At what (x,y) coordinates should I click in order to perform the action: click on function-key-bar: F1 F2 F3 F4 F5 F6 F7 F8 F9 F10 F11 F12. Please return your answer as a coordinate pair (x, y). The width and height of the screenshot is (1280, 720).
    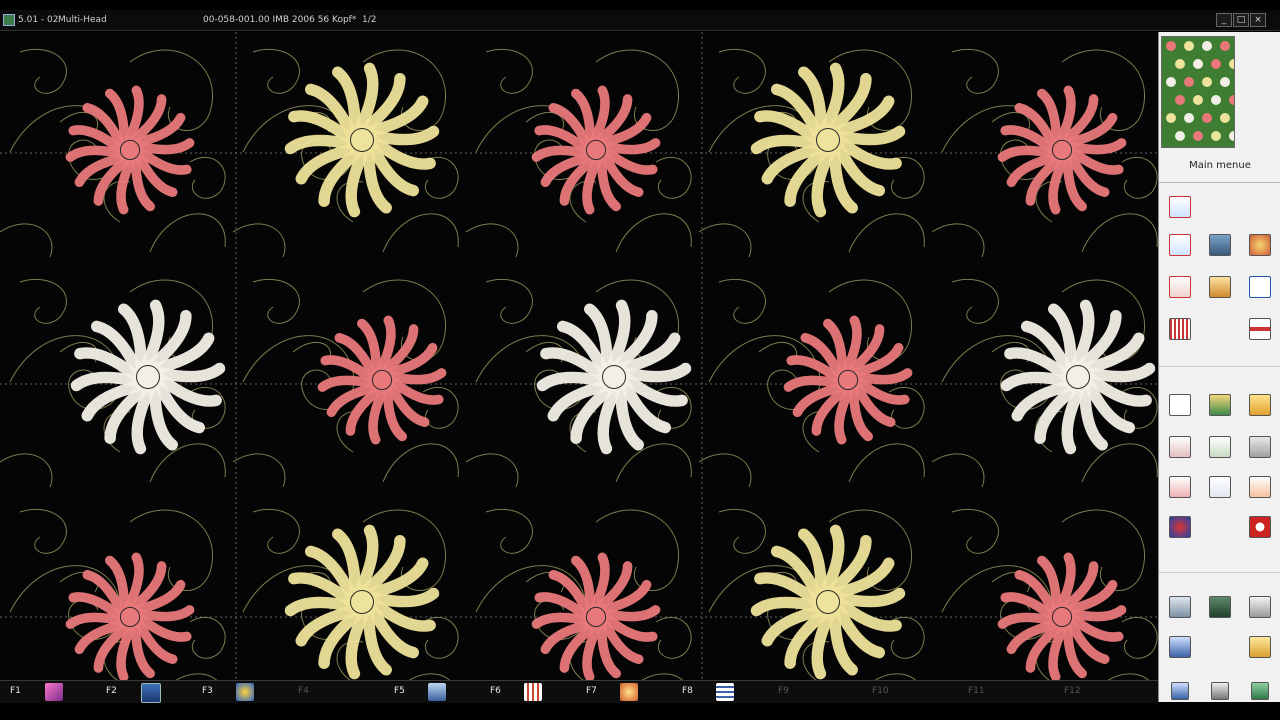
    Looking at the image, I should click on (579, 691).